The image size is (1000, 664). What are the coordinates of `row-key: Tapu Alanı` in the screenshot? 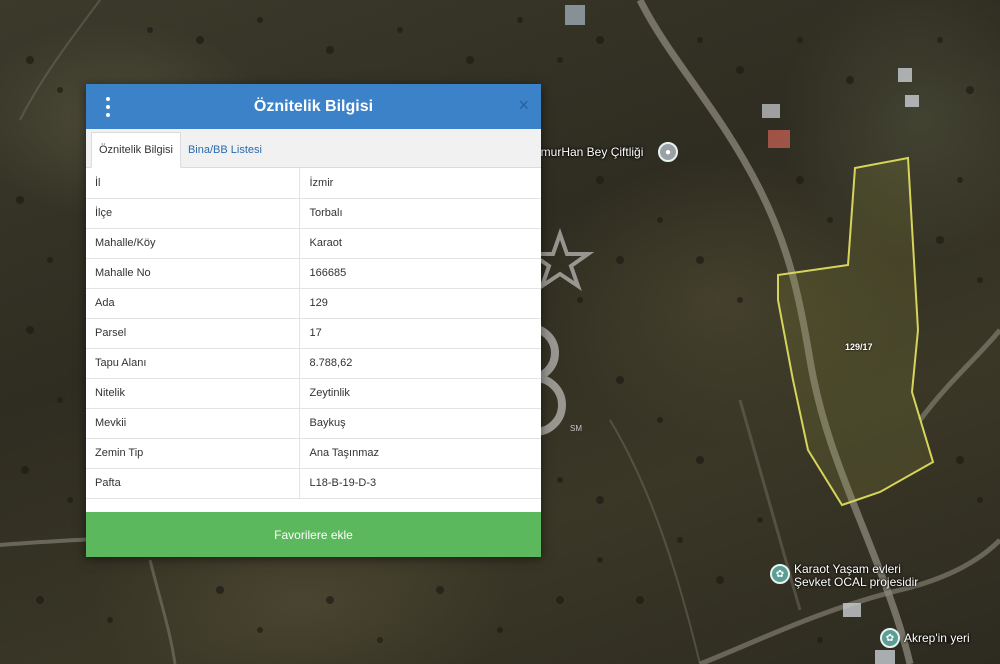 It's located at (193, 363).